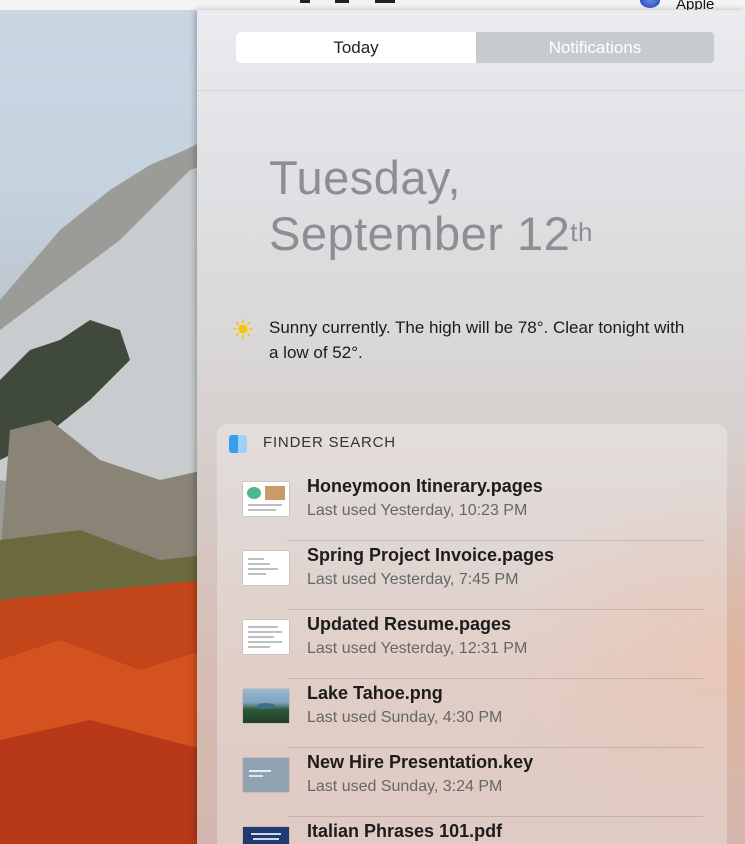 The width and height of the screenshot is (745, 844). What do you see at coordinates (243, 329) in the screenshot?
I see `sun-icon` at bounding box center [243, 329].